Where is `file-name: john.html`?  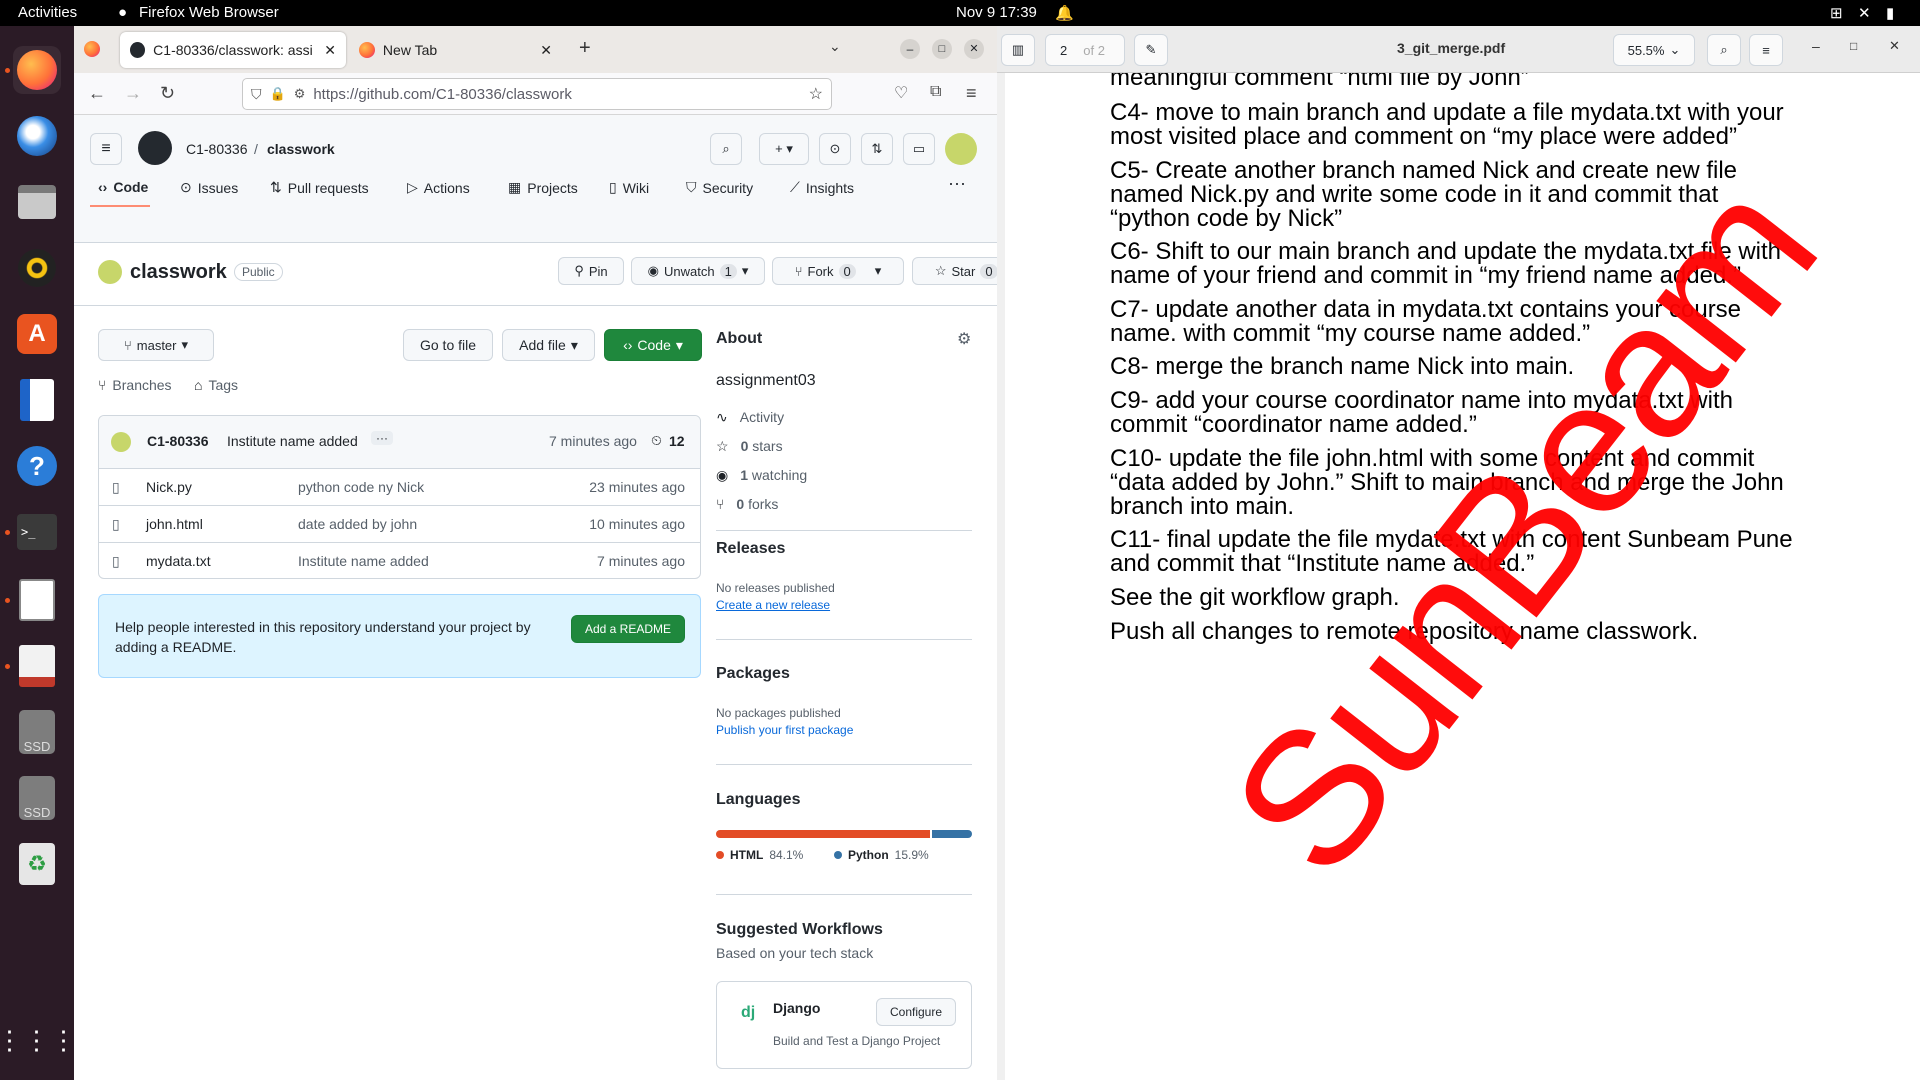
file-name: john.html is located at coordinates (174, 524).